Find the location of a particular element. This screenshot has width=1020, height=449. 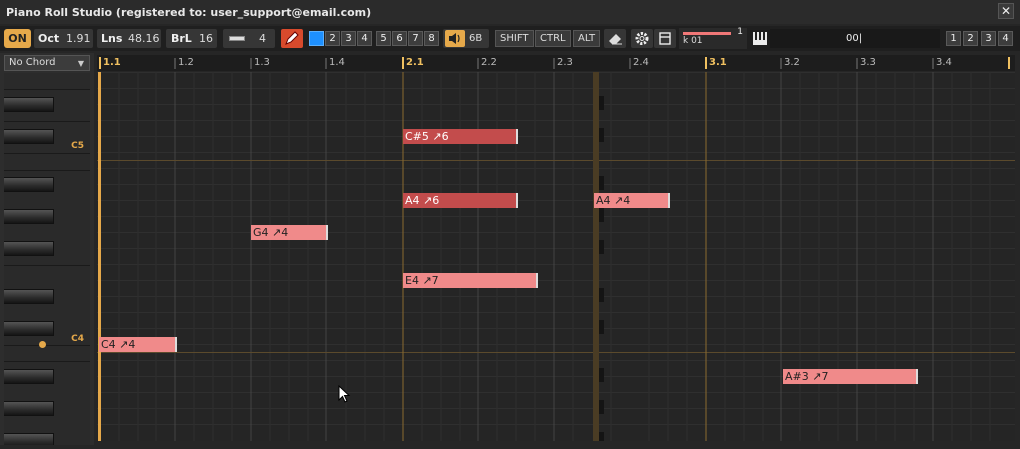

volume-control: 6B is located at coordinates (466, 38).